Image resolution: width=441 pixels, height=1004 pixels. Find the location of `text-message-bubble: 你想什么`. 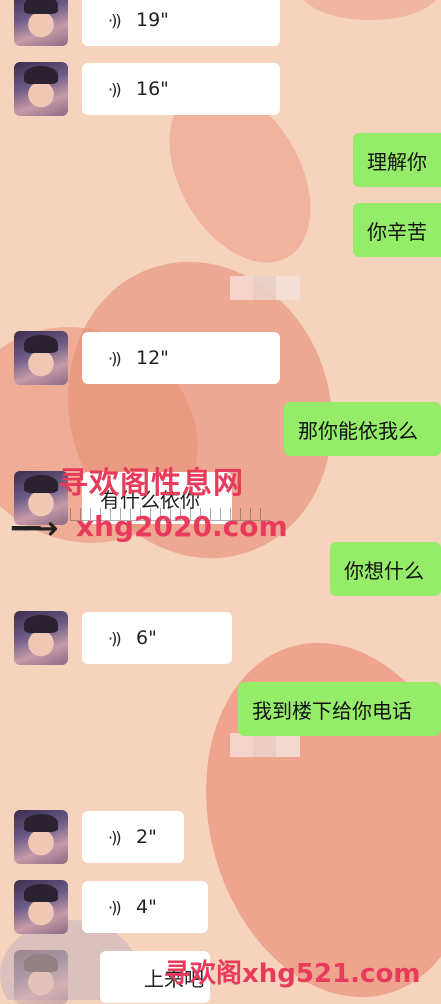

text-message-bubble: 你想什么 is located at coordinates (385, 569).